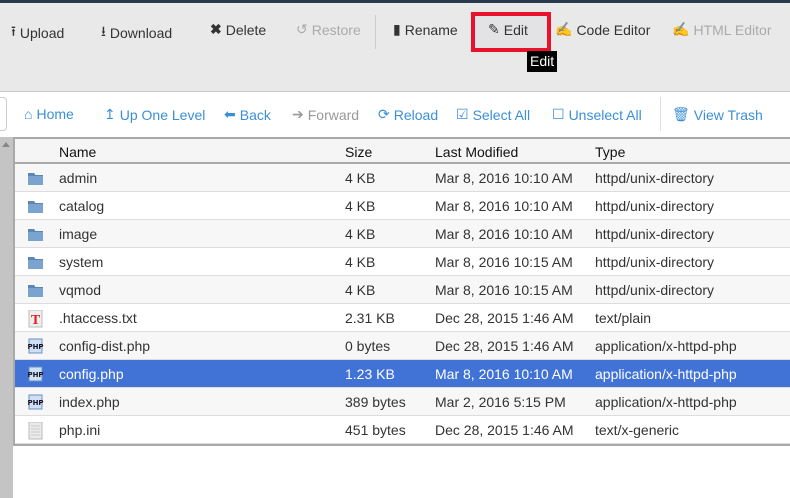 The height and width of the screenshot is (498, 790). I want to click on home-icon: ⌂, so click(28, 114).